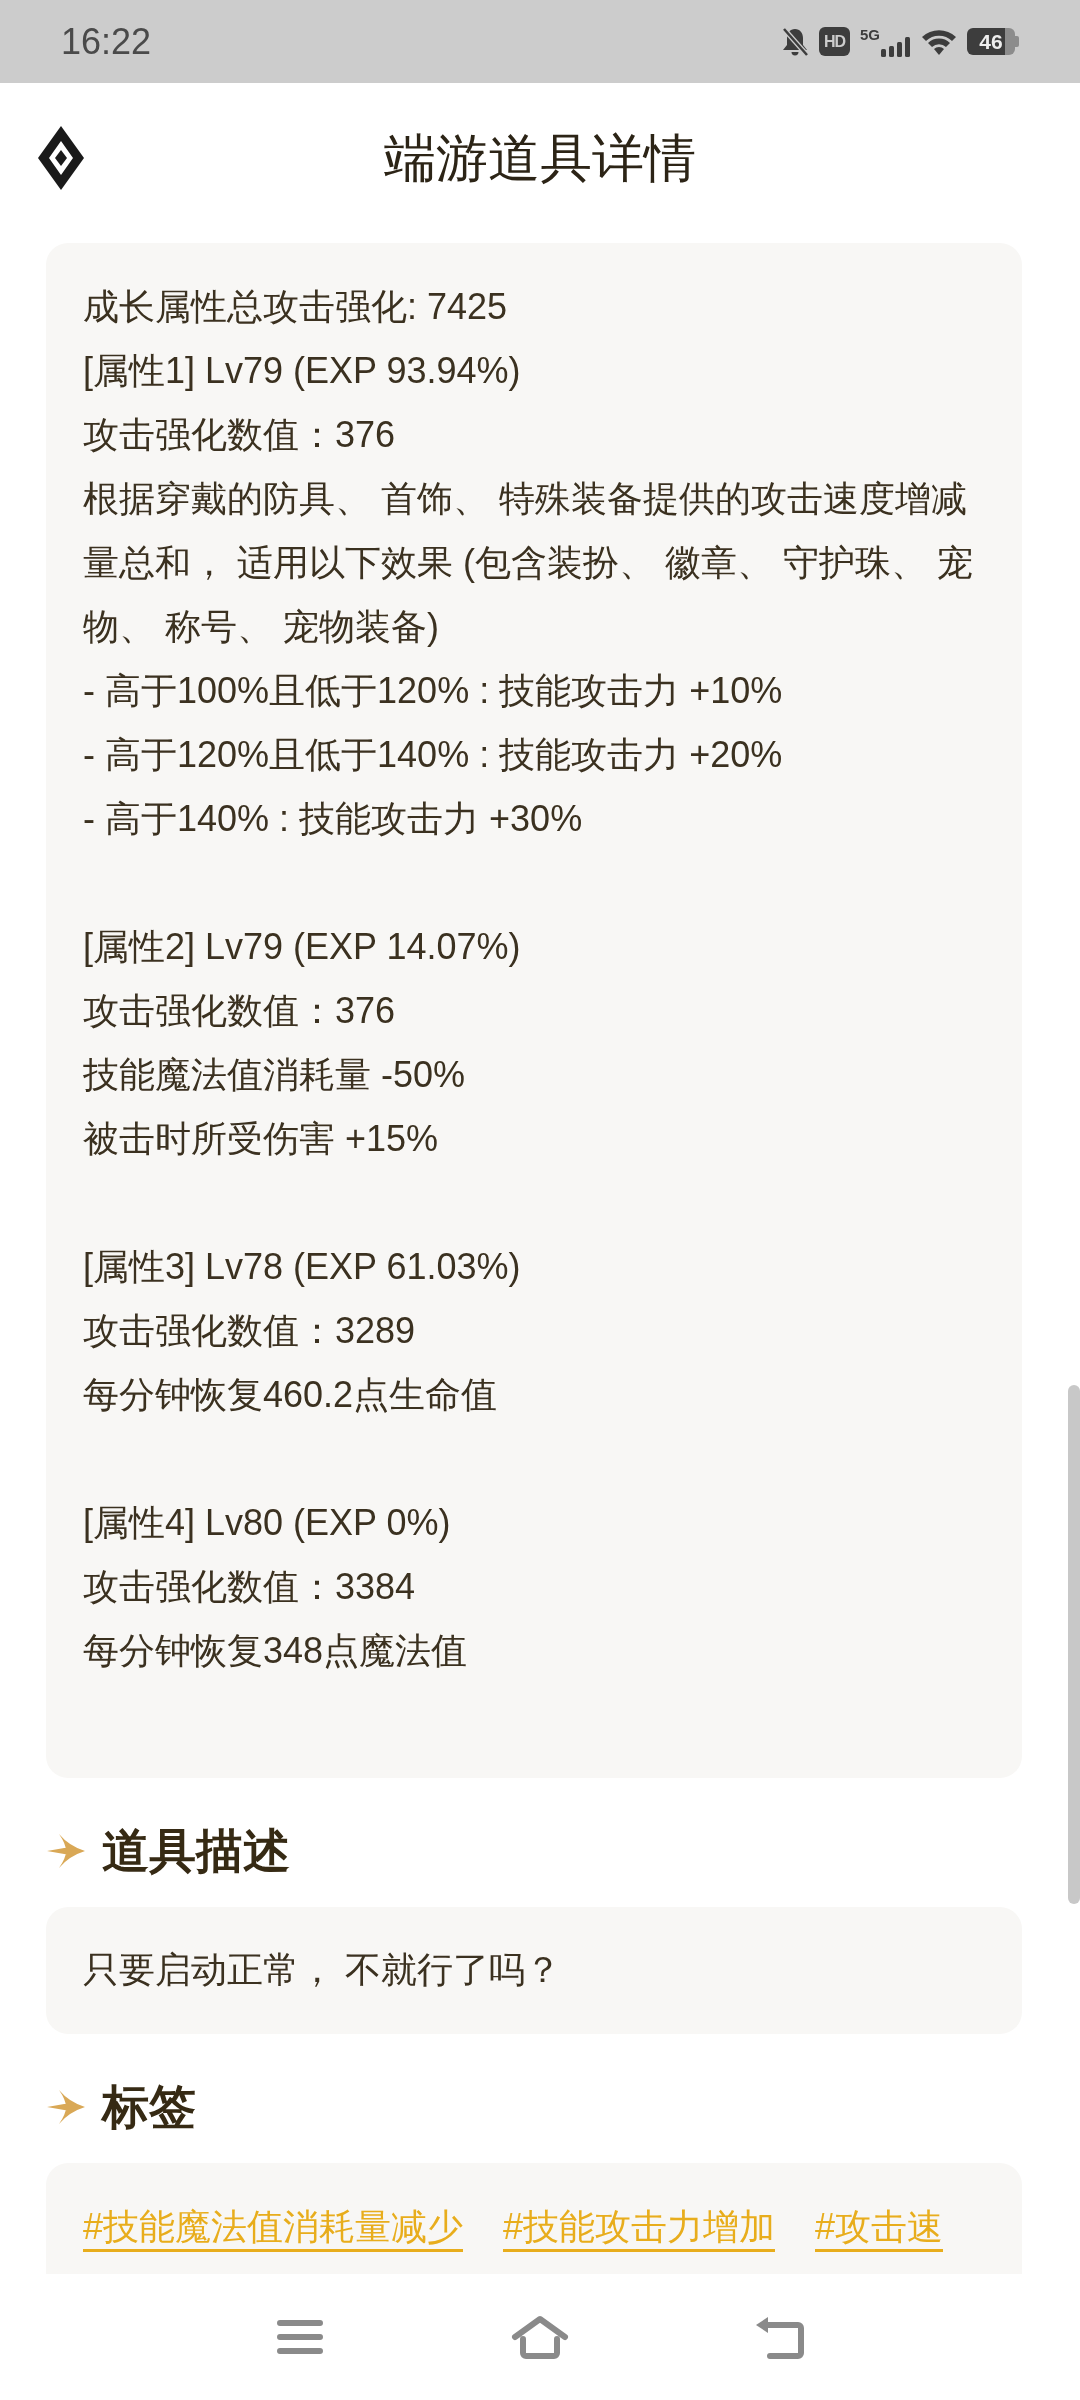  What do you see at coordinates (780, 2337) in the screenshot?
I see `back-icon` at bounding box center [780, 2337].